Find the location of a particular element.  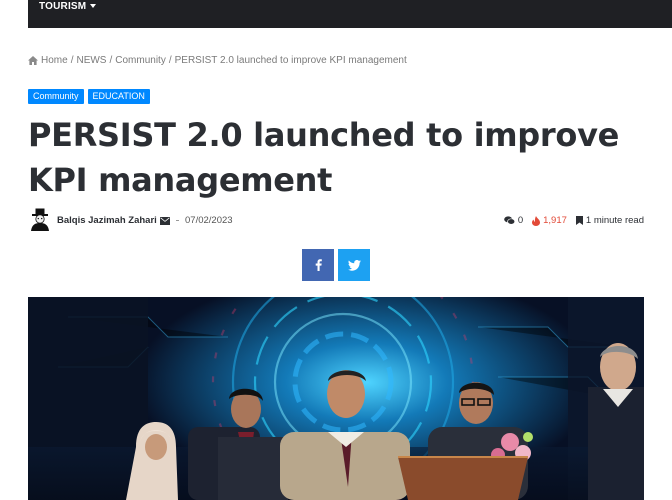

fire-icon is located at coordinates (536, 220).